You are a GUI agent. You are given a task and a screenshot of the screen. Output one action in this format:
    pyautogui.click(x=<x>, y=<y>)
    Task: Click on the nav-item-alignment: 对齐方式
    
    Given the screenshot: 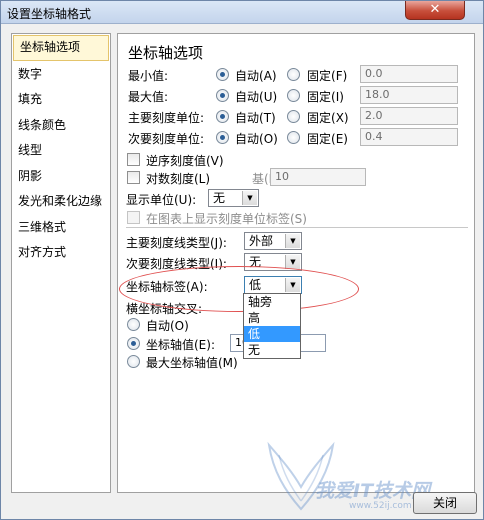 What is the action you would take?
    pyautogui.click(x=61, y=253)
    